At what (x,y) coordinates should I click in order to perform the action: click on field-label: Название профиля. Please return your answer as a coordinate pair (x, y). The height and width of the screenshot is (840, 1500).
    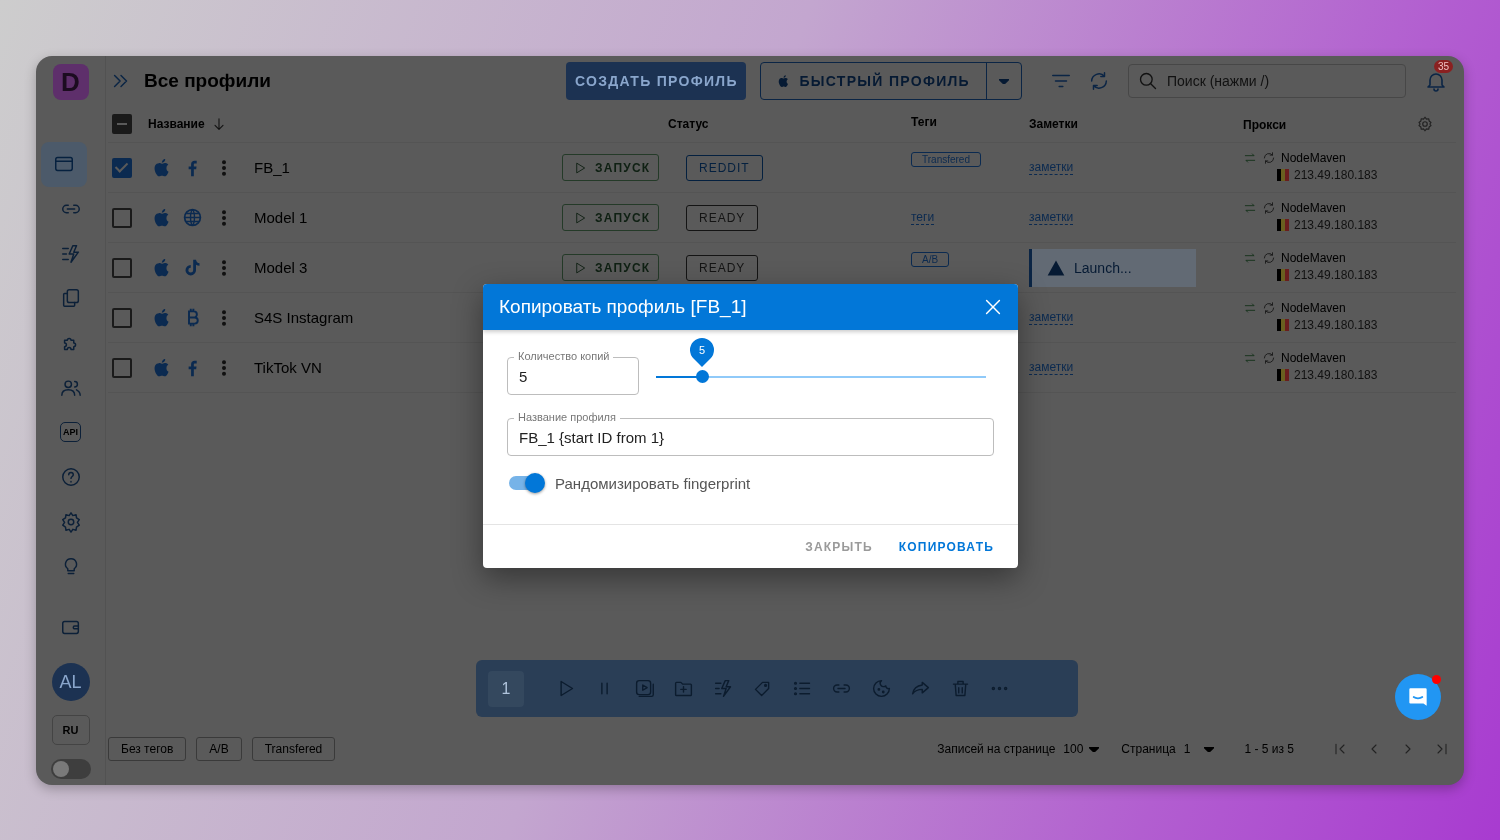
    Looking at the image, I should click on (567, 417).